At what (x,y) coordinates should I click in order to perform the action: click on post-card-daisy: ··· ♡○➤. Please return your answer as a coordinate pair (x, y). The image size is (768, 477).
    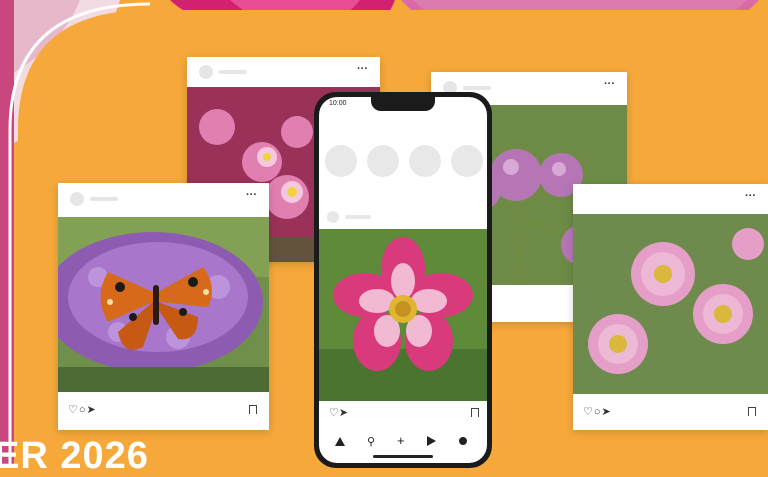
    Looking at the image, I should click on (670, 307).